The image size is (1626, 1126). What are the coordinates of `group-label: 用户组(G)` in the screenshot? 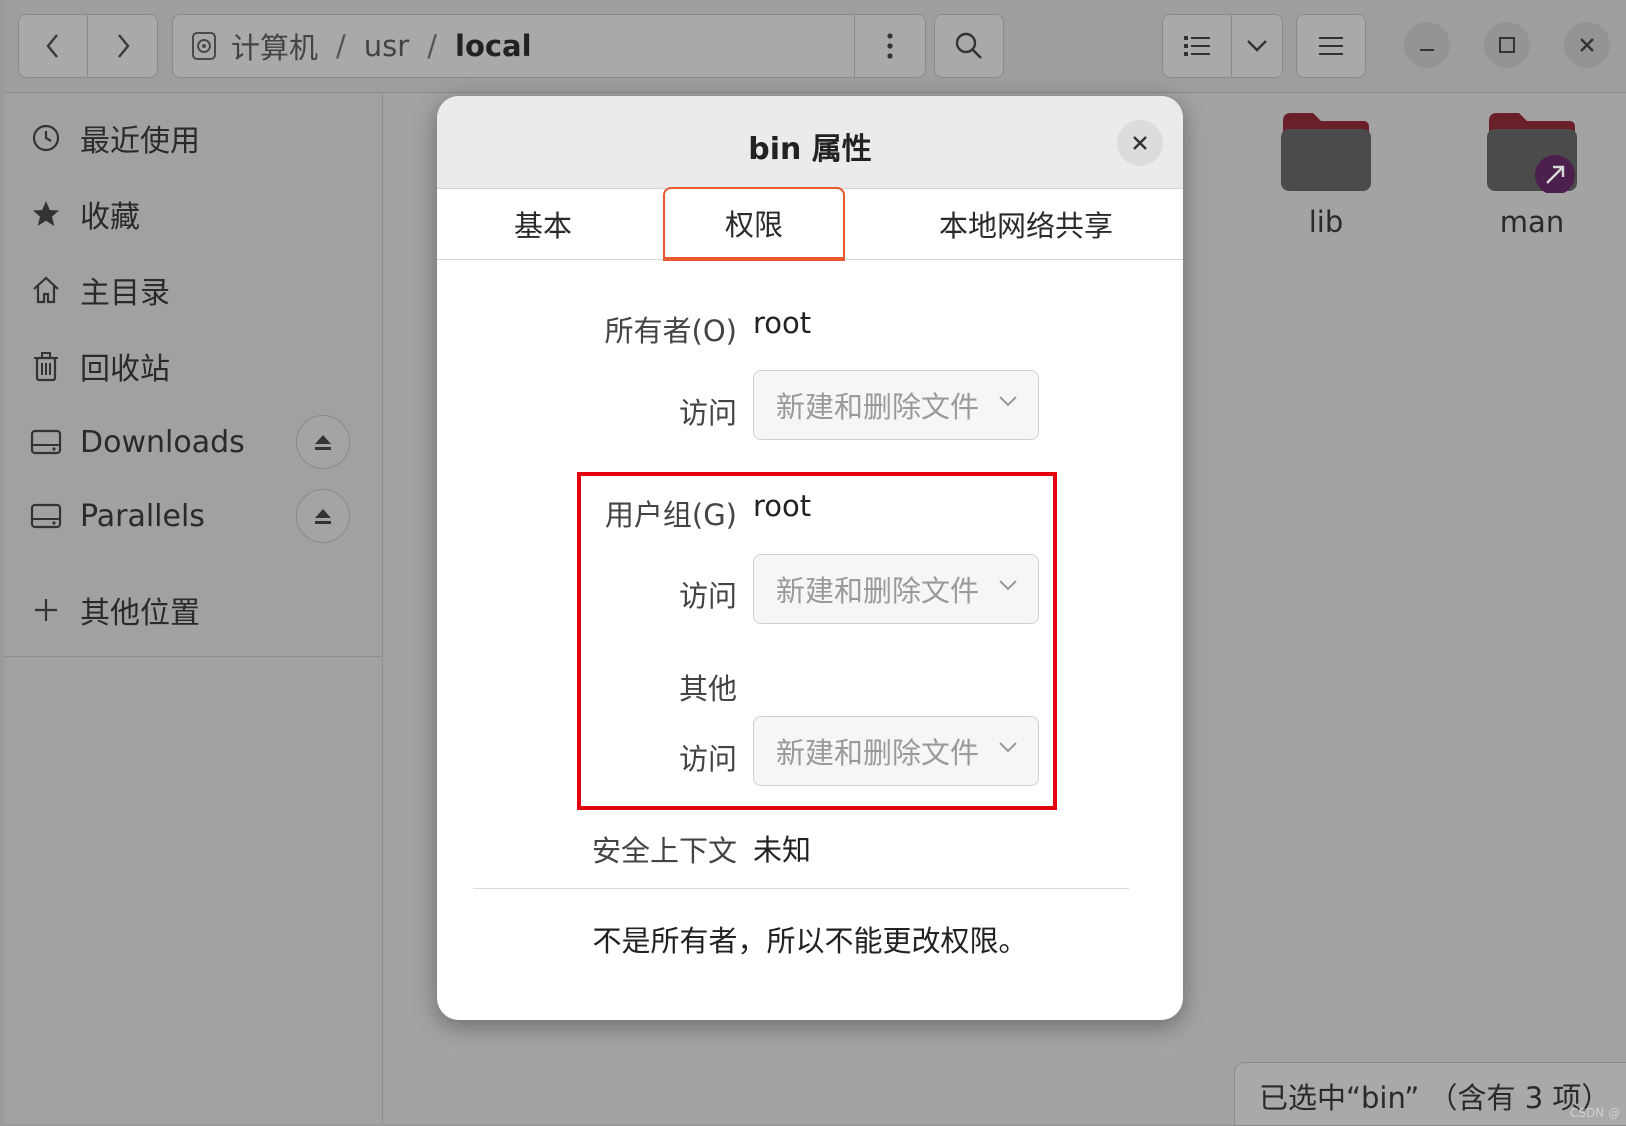 It's located at (670, 515).